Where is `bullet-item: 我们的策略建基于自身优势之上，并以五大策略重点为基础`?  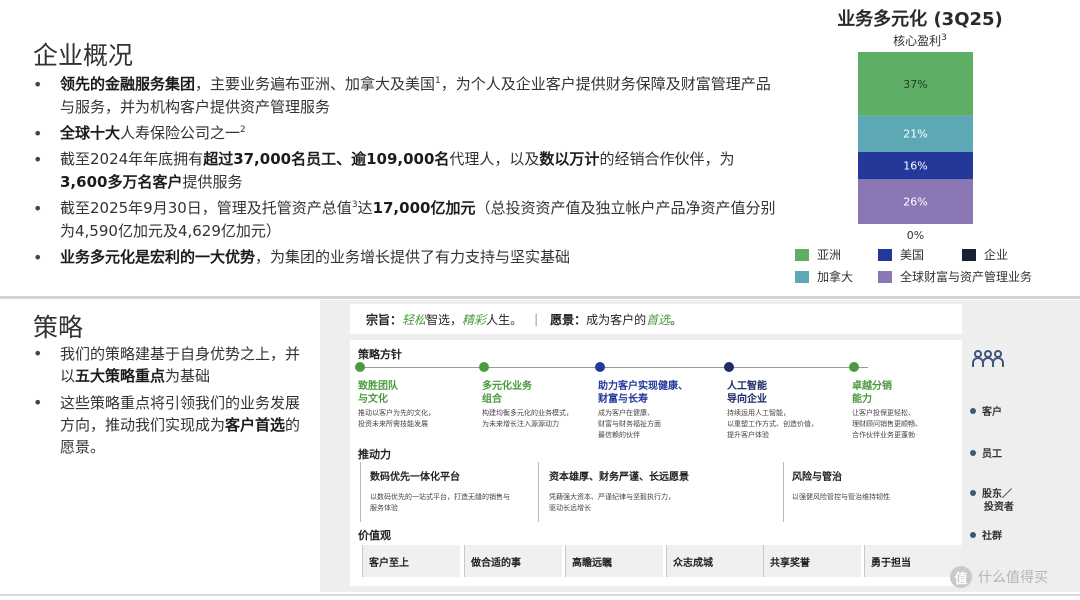 bullet-item: 我们的策略建基于自身优势之上，并以五大策略重点为基础 is located at coordinates (170, 365).